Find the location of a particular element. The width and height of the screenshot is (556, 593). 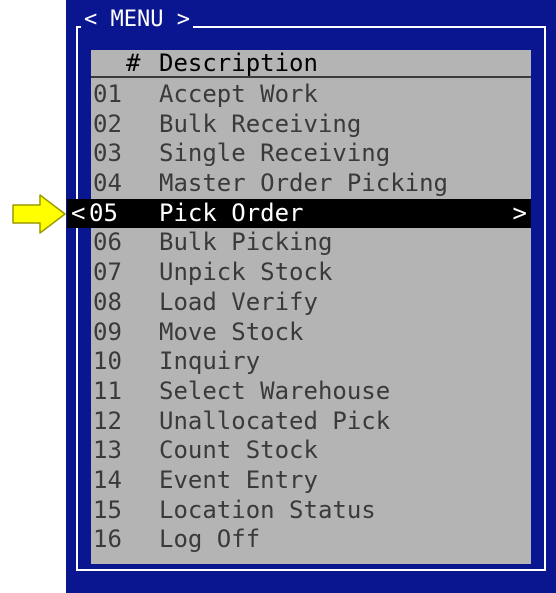

menu-item-number: 16 is located at coordinates (107, 539).